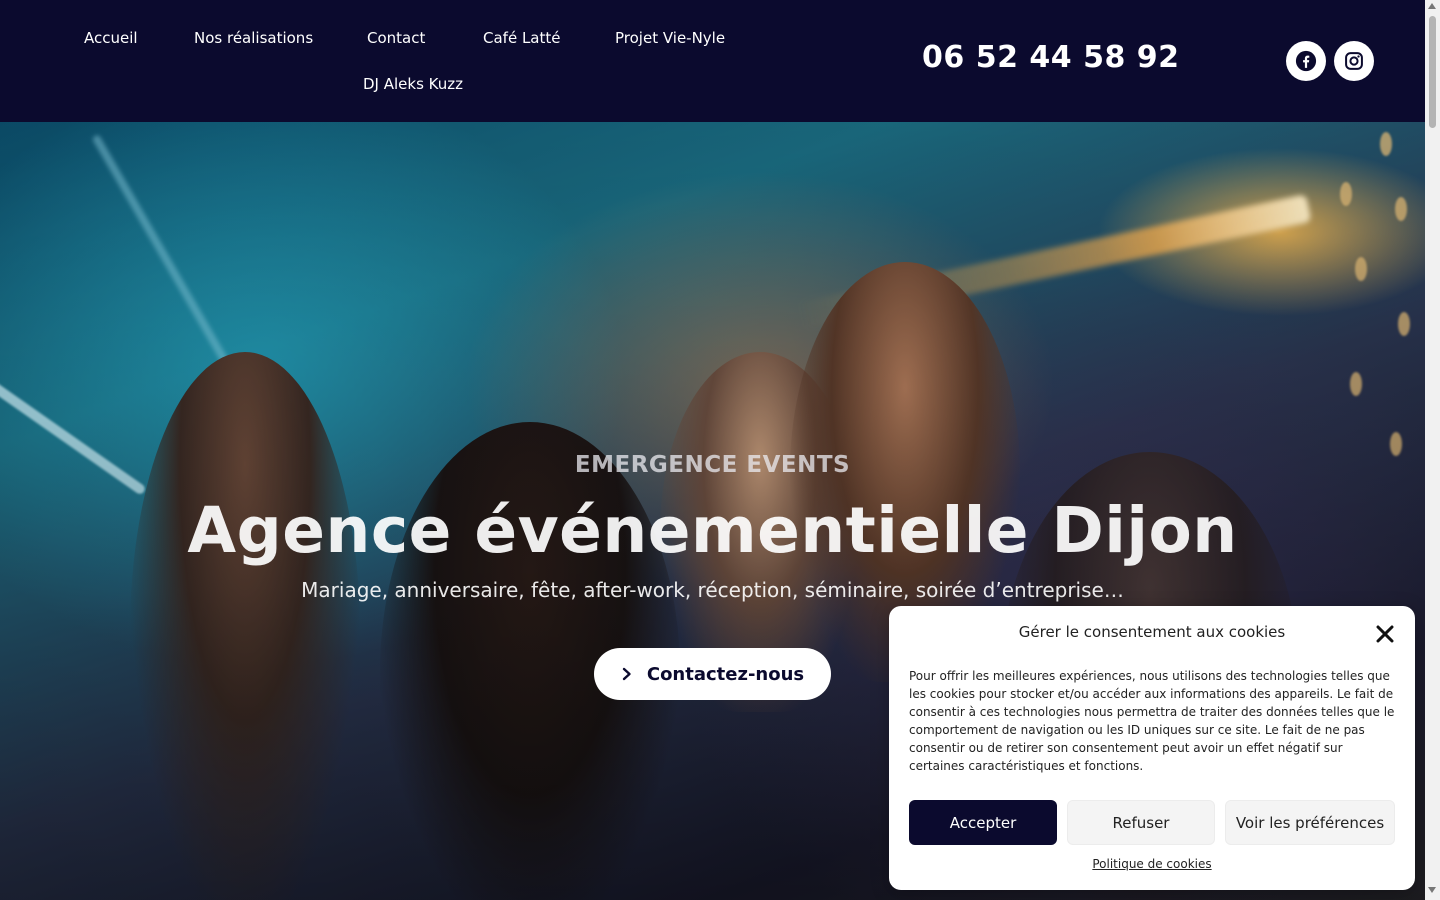 The image size is (1440, 900). What do you see at coordinates (983, 822) in the screenshot?
I see `accept-button: Accepter` at bounding box center [983, 822].